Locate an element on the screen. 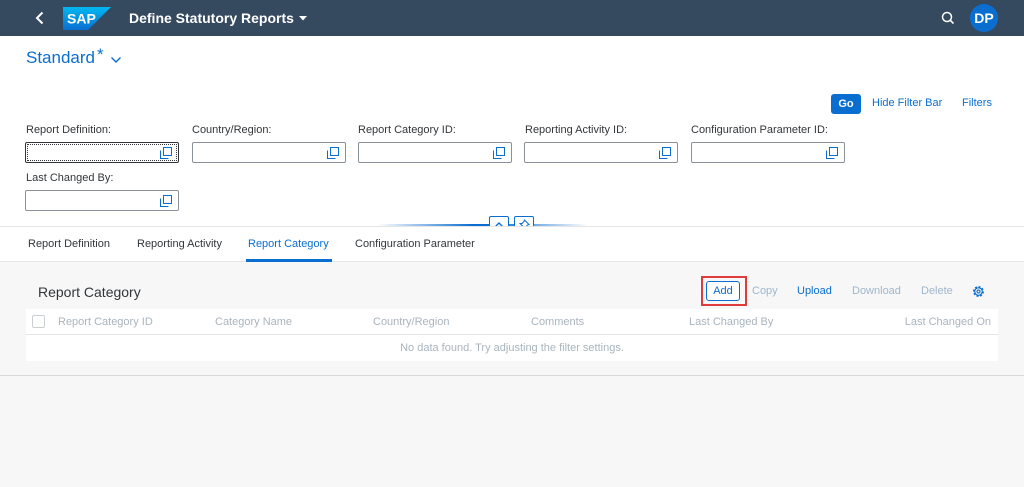 The height and width of the screenshot is (487, 1024). country-region-label: Country/Region: is located at coordinates (232, 130).